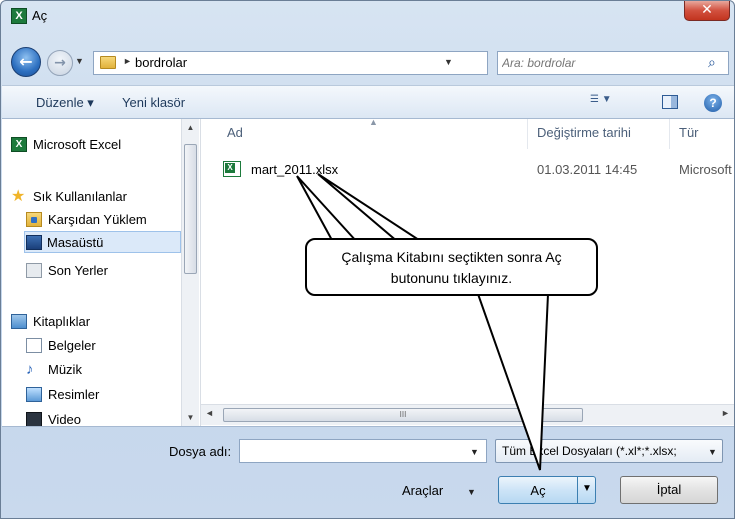  Describe the element at coordinates (712, 62) in the screenshot. I see `search-icon: ⌕` at that location.